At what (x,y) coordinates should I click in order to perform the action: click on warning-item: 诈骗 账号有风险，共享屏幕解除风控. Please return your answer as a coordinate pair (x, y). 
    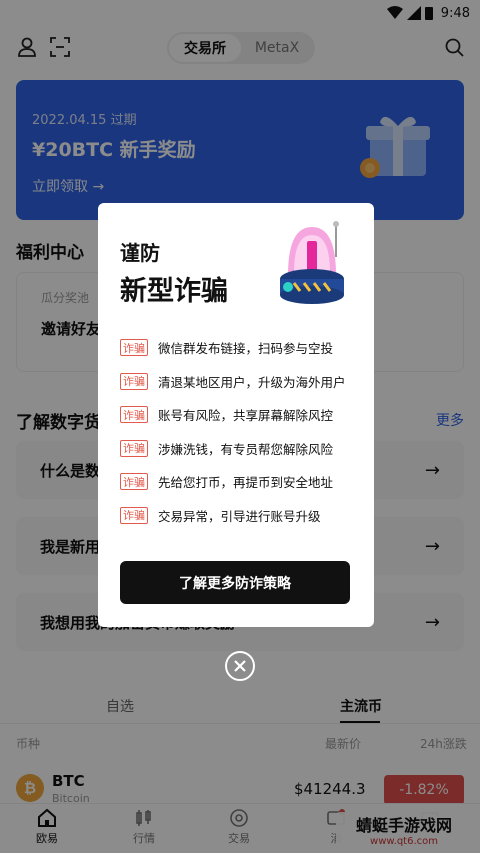
    Looking at the image, I should click on (242, 415).